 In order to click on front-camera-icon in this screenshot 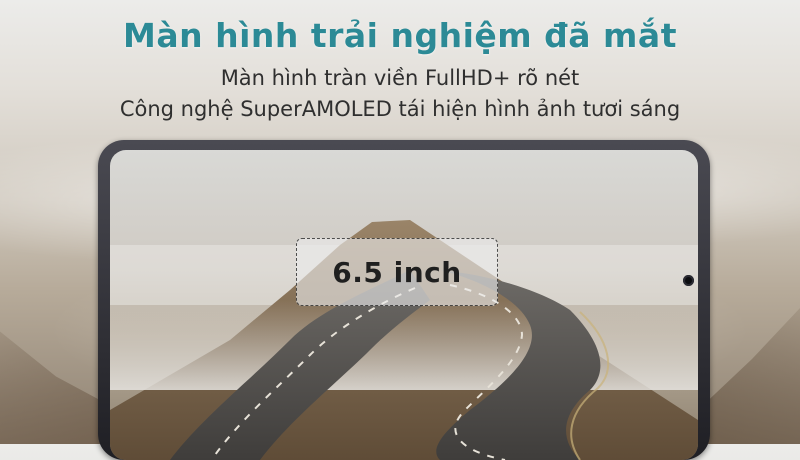, I will do `click(688, 280)`.